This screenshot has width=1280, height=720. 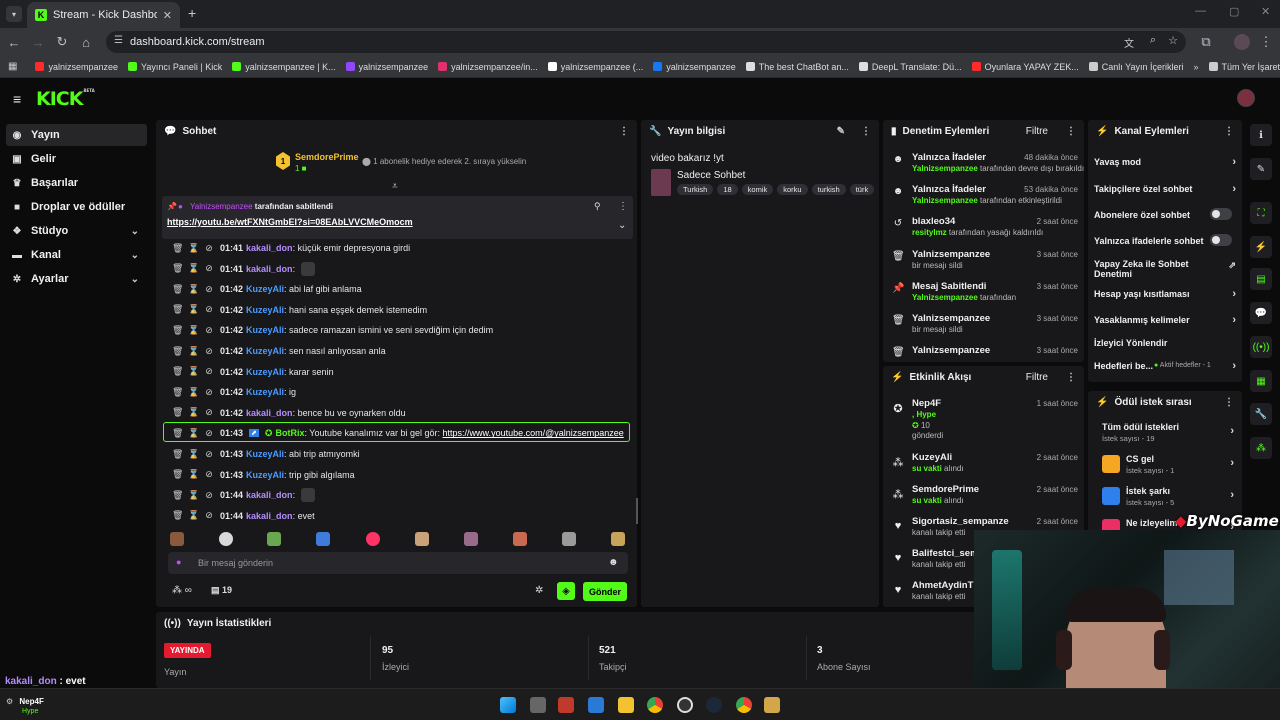 I want to click on browser-menu-icon: ⋮, so click(x=1266, y=42).